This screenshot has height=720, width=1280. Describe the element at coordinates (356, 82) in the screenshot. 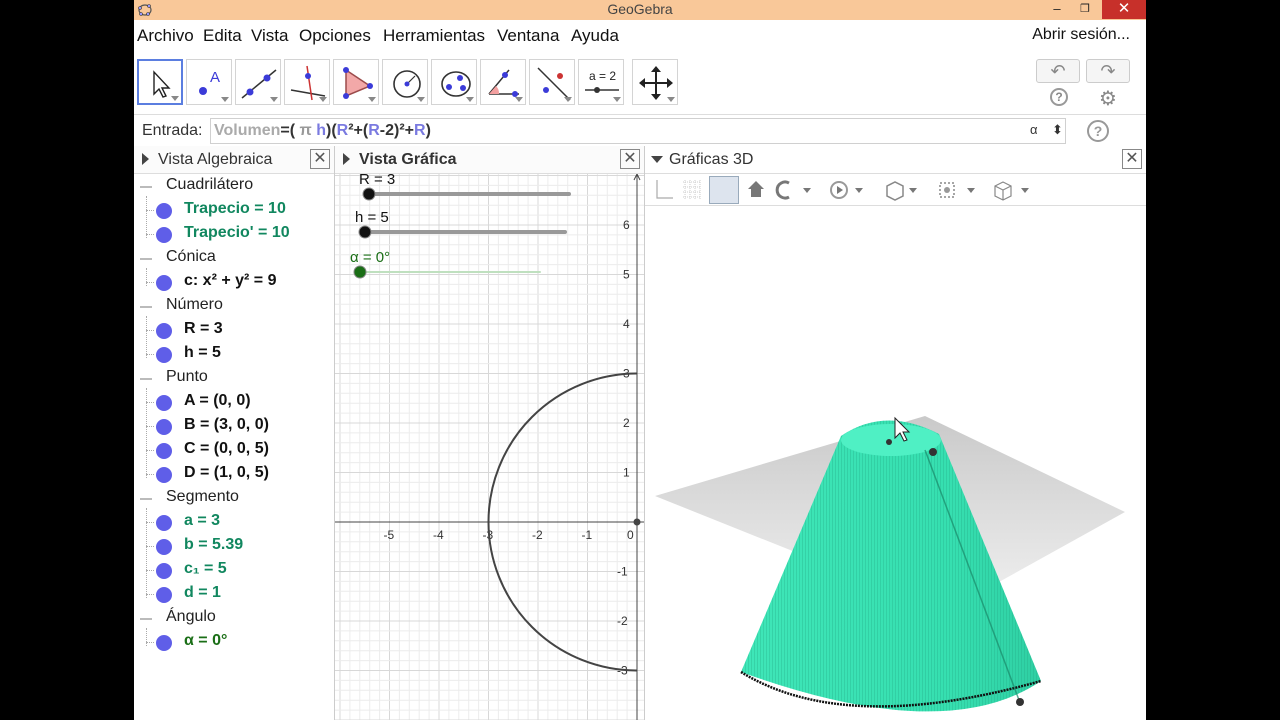

I see `polygon-tool-button` at that location.